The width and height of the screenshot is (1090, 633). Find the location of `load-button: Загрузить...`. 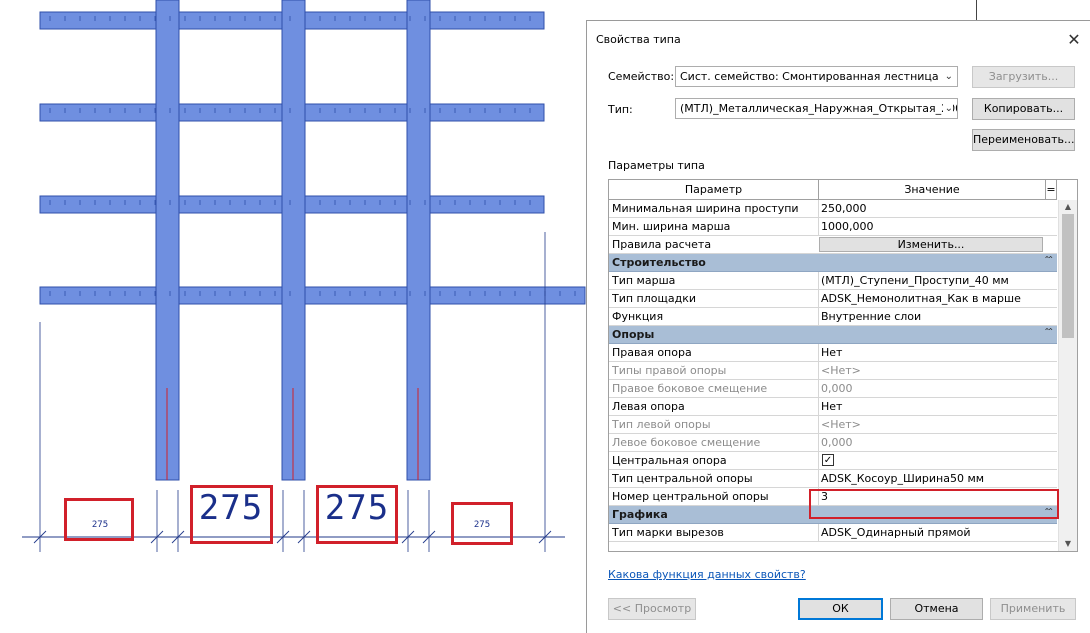

load-button: Загрузить... is located at coordinates (1023, 77).